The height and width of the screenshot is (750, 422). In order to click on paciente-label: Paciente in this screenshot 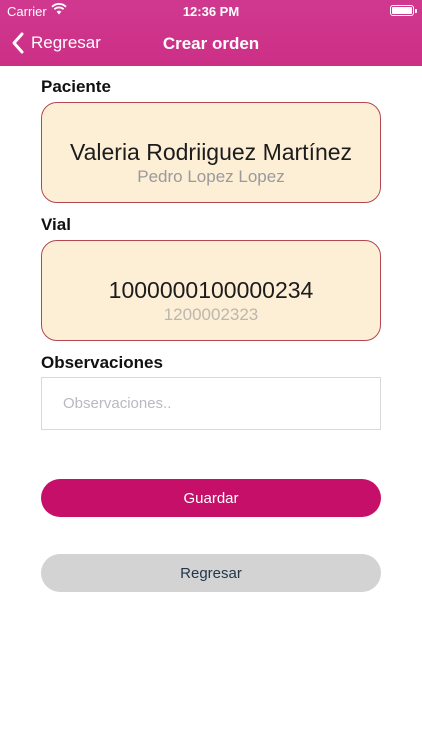, I will do `click(76, 86)`.